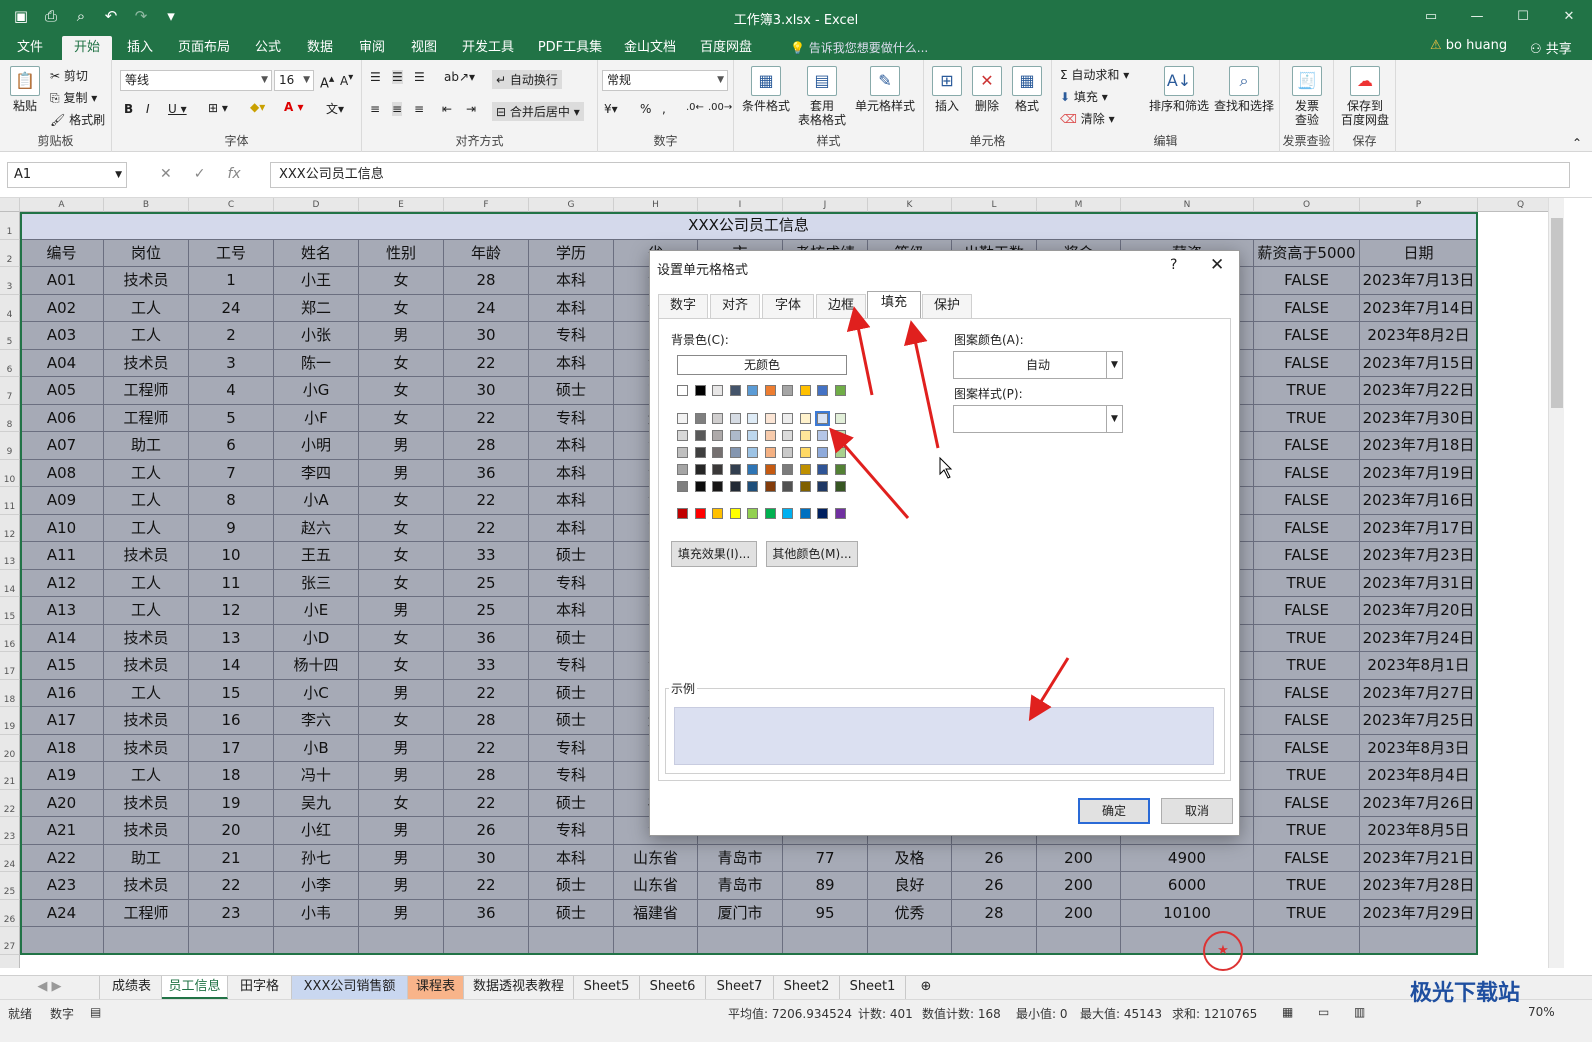 This screenshot has height=1042, width=1592. I want to click on macro-record-icon: ▤, so click(95, 1012).